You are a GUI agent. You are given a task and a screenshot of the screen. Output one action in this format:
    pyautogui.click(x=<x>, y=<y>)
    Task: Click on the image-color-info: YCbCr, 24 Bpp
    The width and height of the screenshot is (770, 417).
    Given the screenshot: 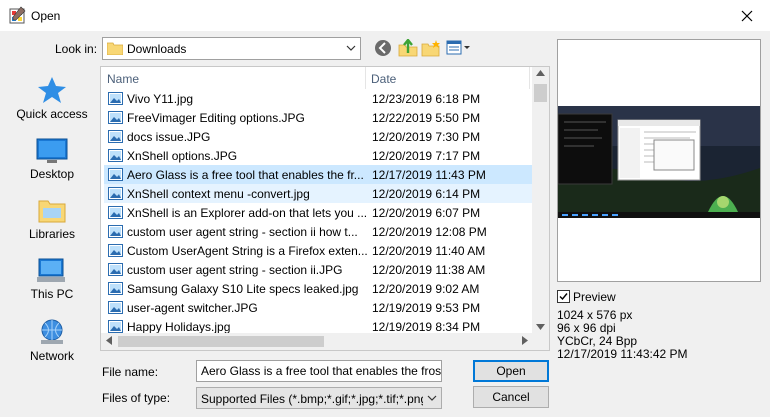 What is the action you would take?
    pyautogui.click(x=597, y=341)
    